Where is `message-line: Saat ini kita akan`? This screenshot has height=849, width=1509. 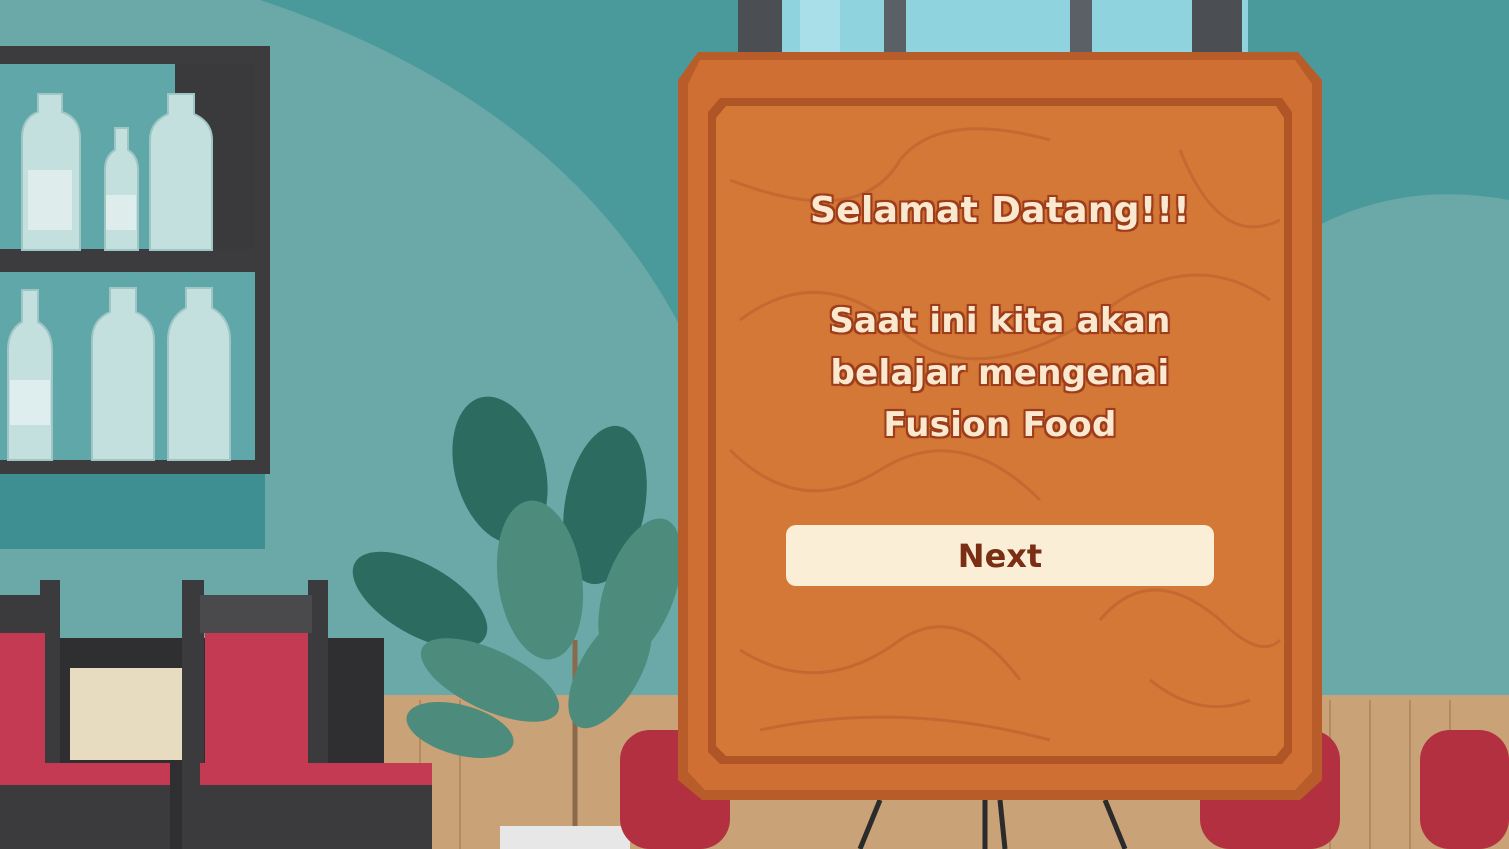 message-line: Saat ini kita akan is located at coordinates (1000, 321).